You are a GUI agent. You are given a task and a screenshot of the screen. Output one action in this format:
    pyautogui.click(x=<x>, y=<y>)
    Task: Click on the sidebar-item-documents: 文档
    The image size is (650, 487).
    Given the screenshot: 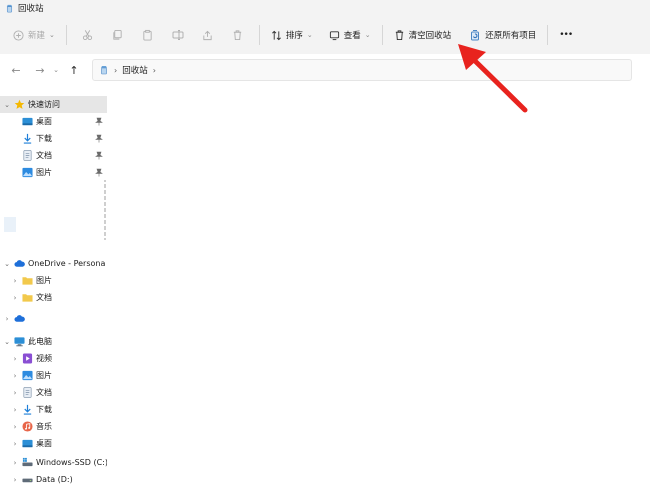 What is the action you would take?
    pyautogui.click(x=53, y=155)
    